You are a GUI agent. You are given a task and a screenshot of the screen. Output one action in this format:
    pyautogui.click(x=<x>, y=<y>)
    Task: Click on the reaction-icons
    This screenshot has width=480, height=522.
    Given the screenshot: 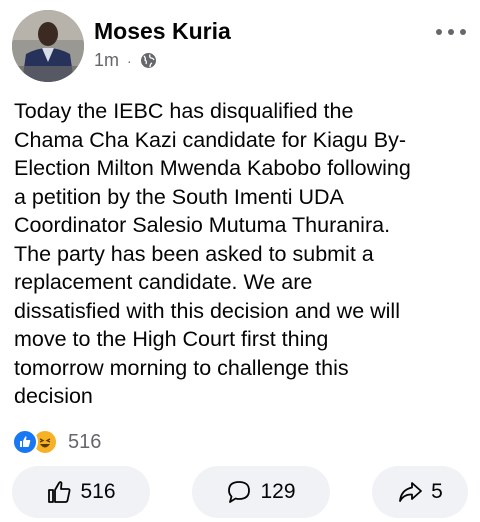 What is the action you would take?
    pyautogui.click(x=37, y=442)
    